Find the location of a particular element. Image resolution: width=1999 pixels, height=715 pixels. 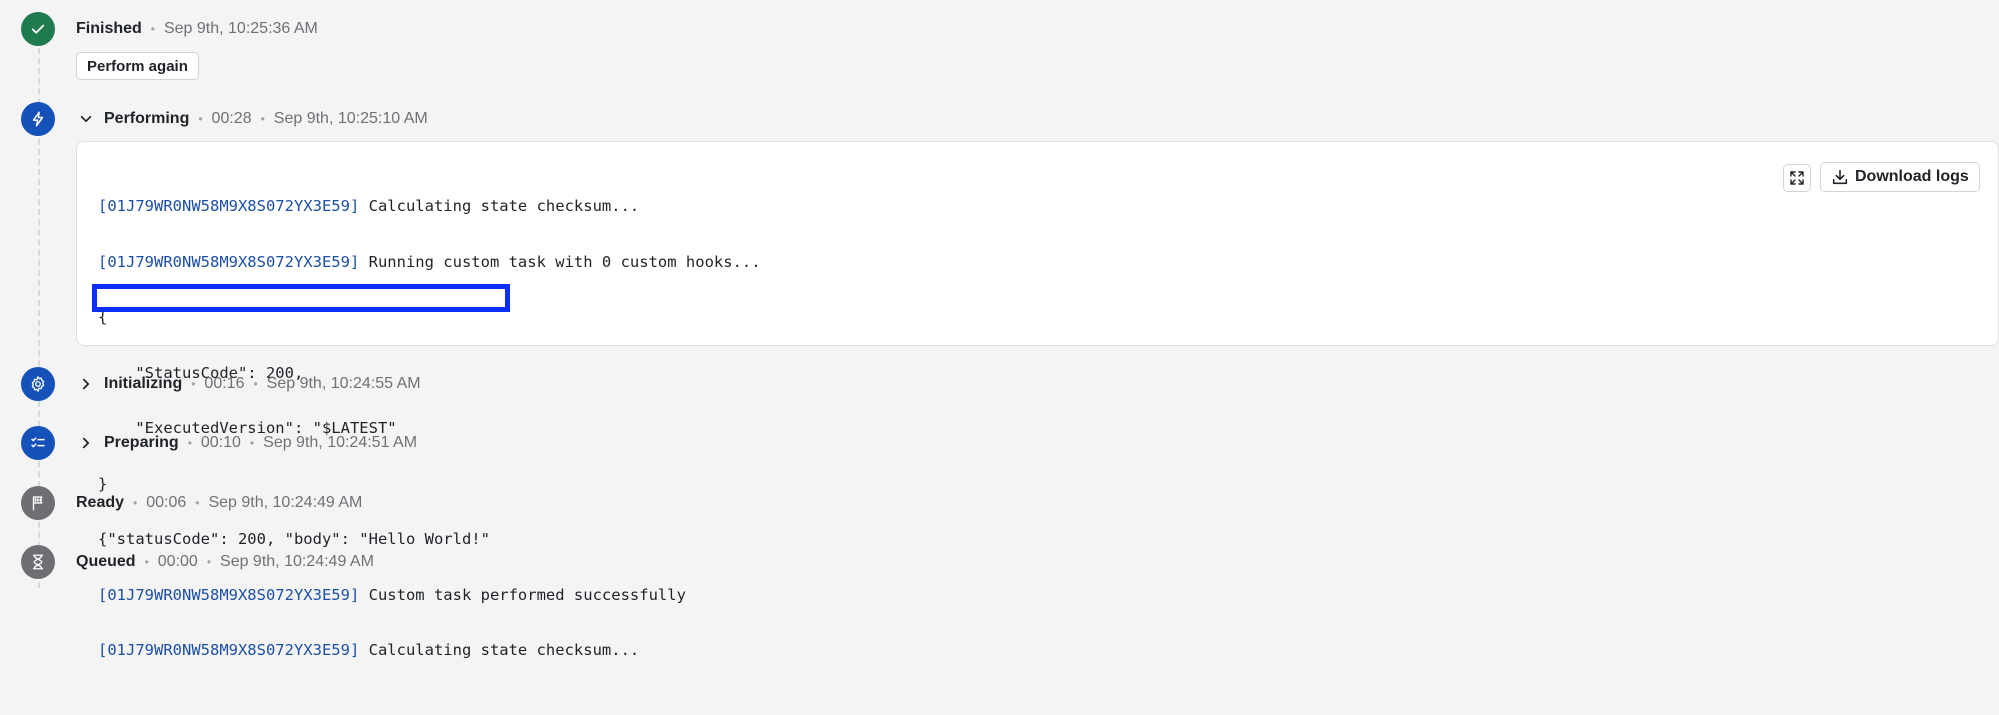

step-title: Queued is located at coordinates (106, 561).